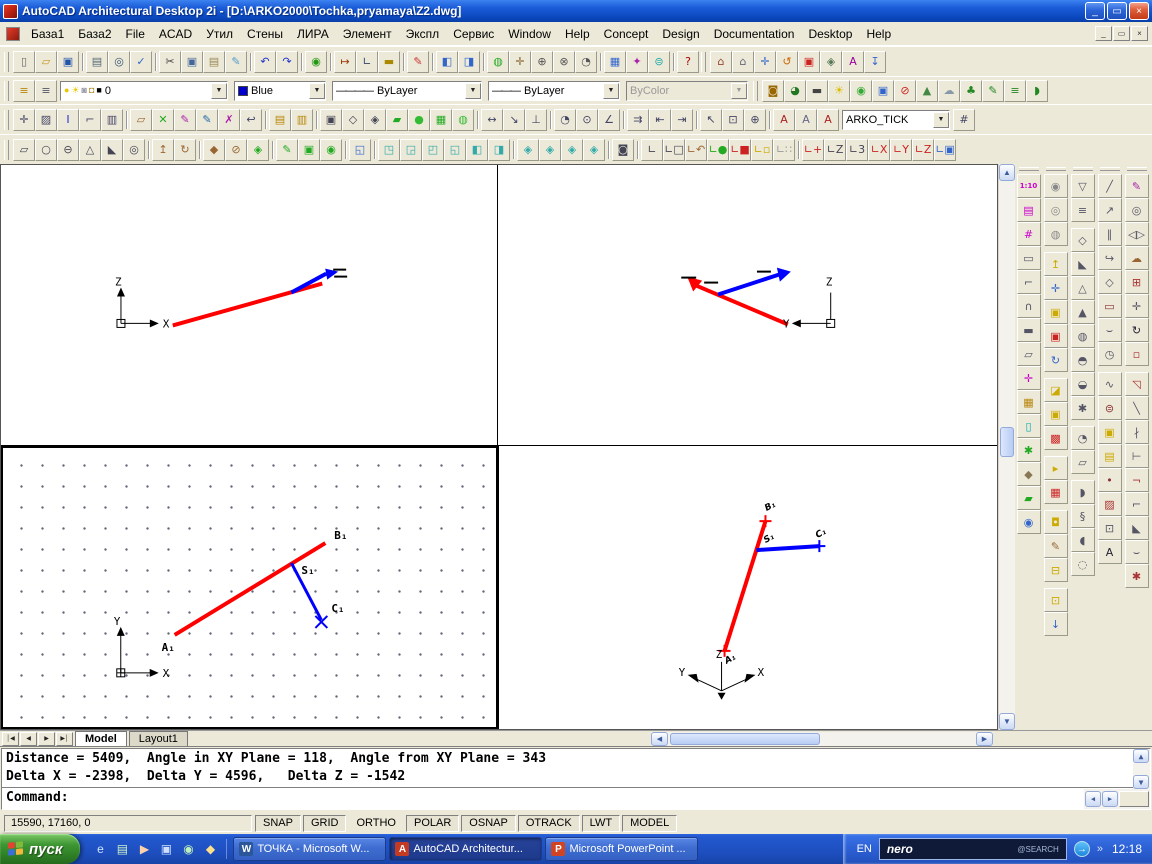 This screenshot has width=1152, height=864. I want to click on scroll-left-icon: ◀, so click(659, 738).